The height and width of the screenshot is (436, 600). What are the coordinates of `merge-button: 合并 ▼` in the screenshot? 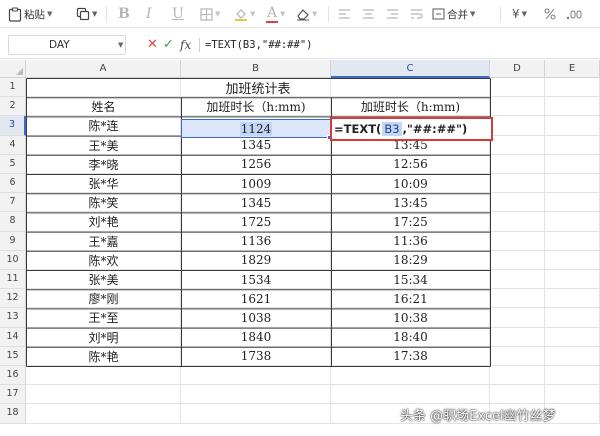 It's located at (453, 14).